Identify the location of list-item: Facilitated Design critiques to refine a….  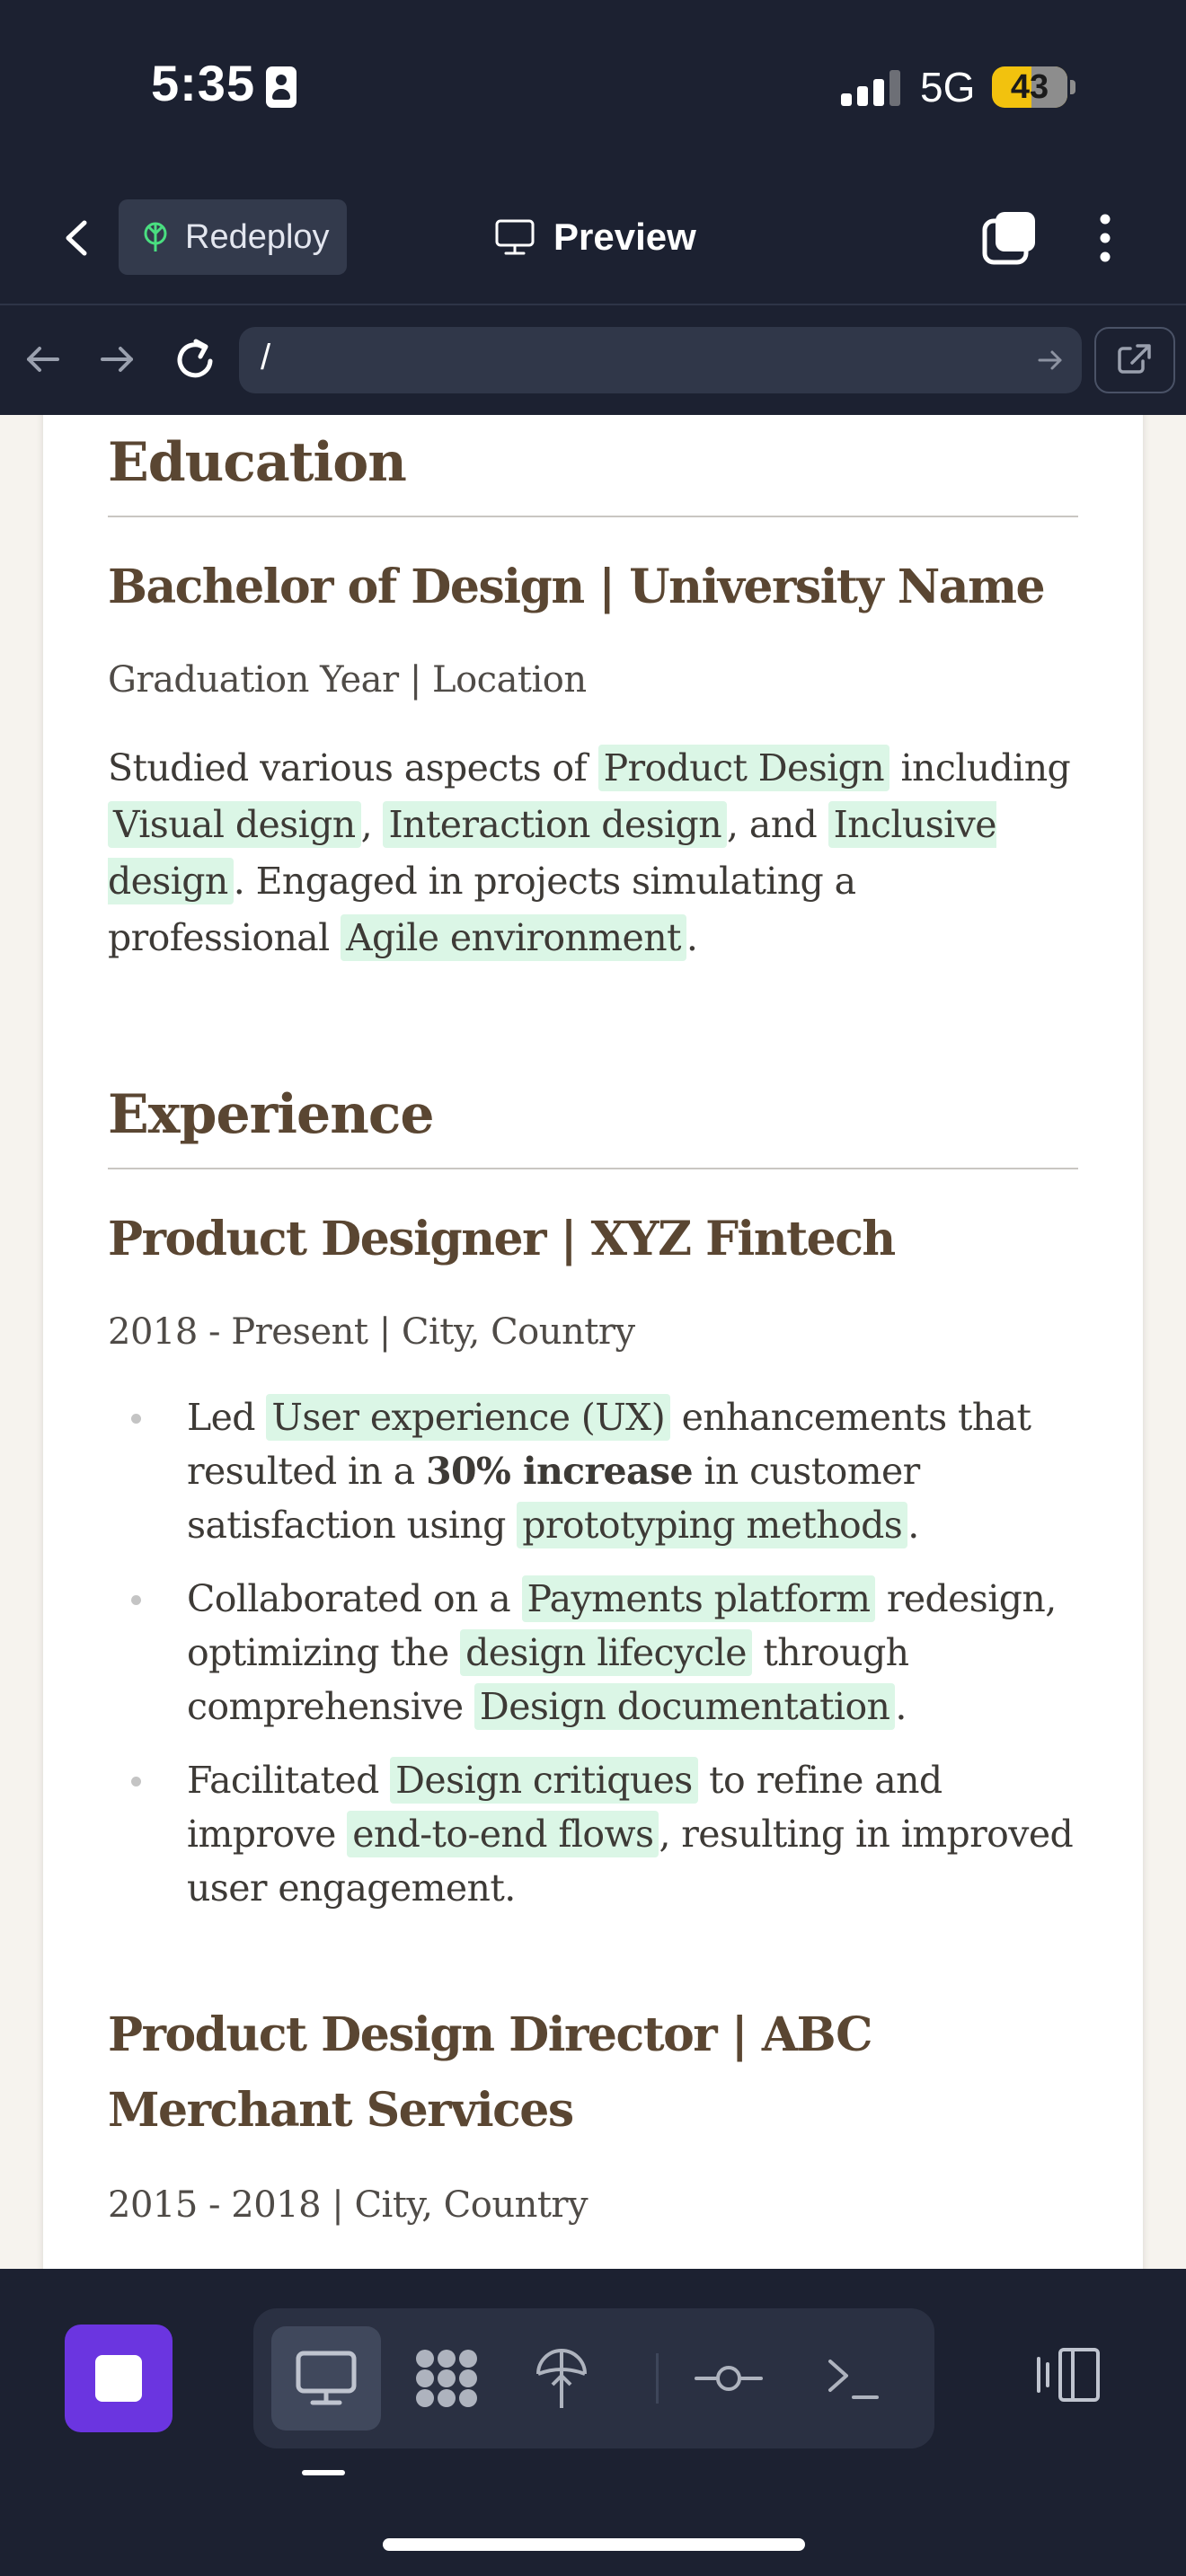
(604, 1834).